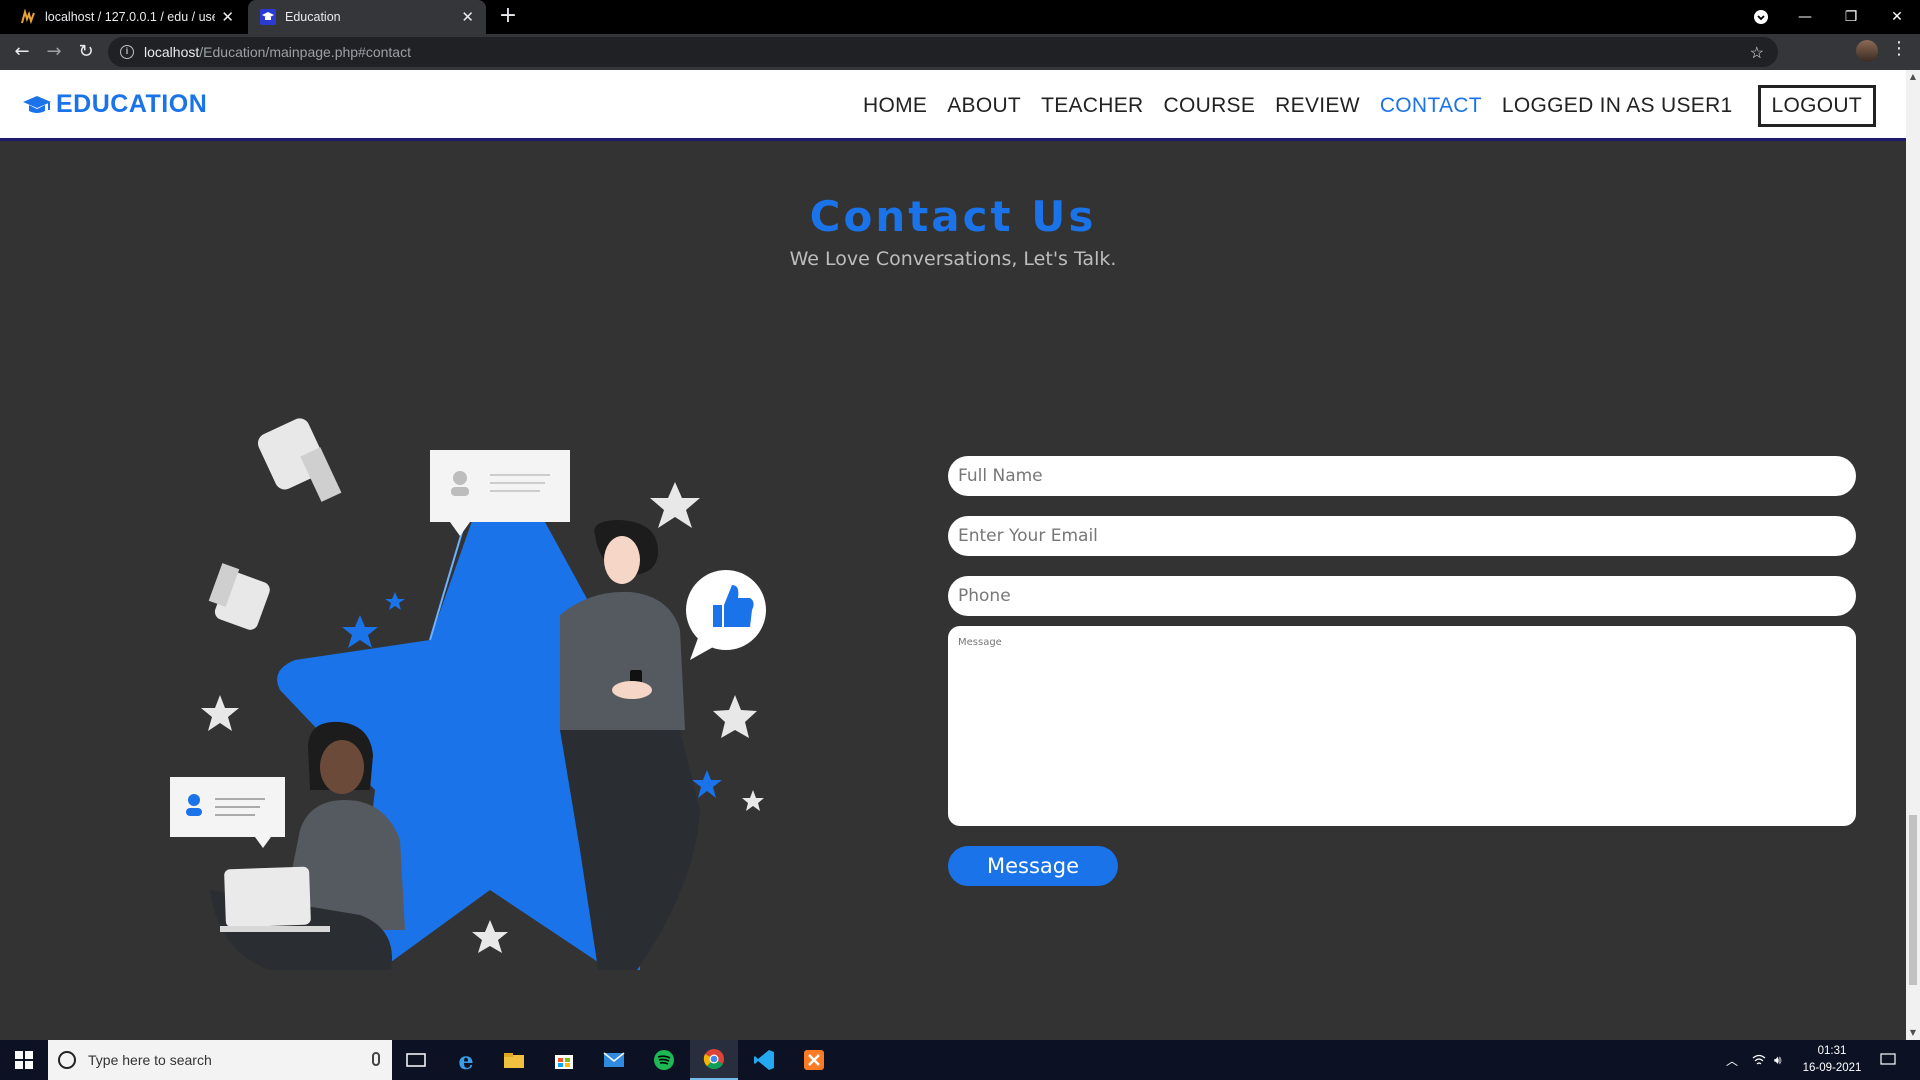 The width and height of the screenshot is (1920, 1080). What do you see at coordinates (1832, 1051) in the screenshot?
I see `clock-time: 01:31` at bounding box center [1832, 1051].